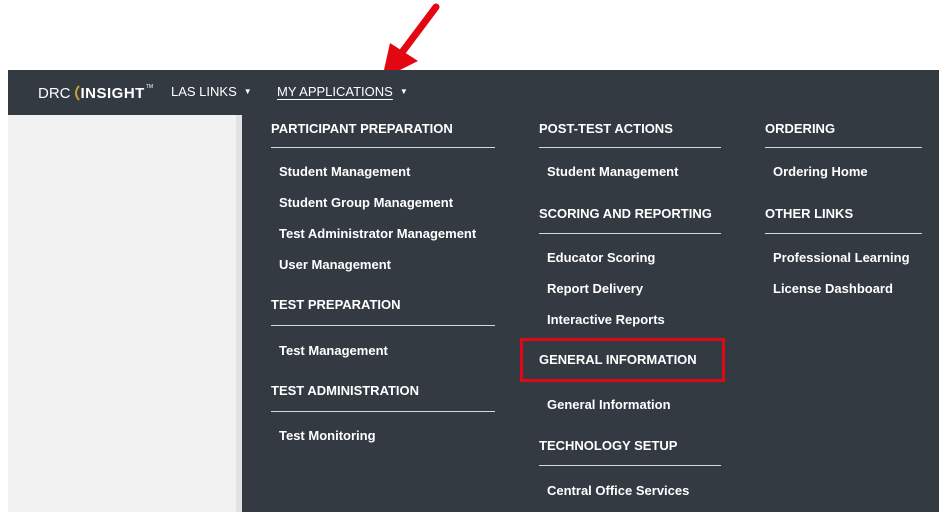 Image resolution: width=939 pixels, height=512 pixels. What do you see at coordinates (809, 213) in the screenshot?
I see `heading-other-links: OTHER LINKS` at bounding box center [809, 213].